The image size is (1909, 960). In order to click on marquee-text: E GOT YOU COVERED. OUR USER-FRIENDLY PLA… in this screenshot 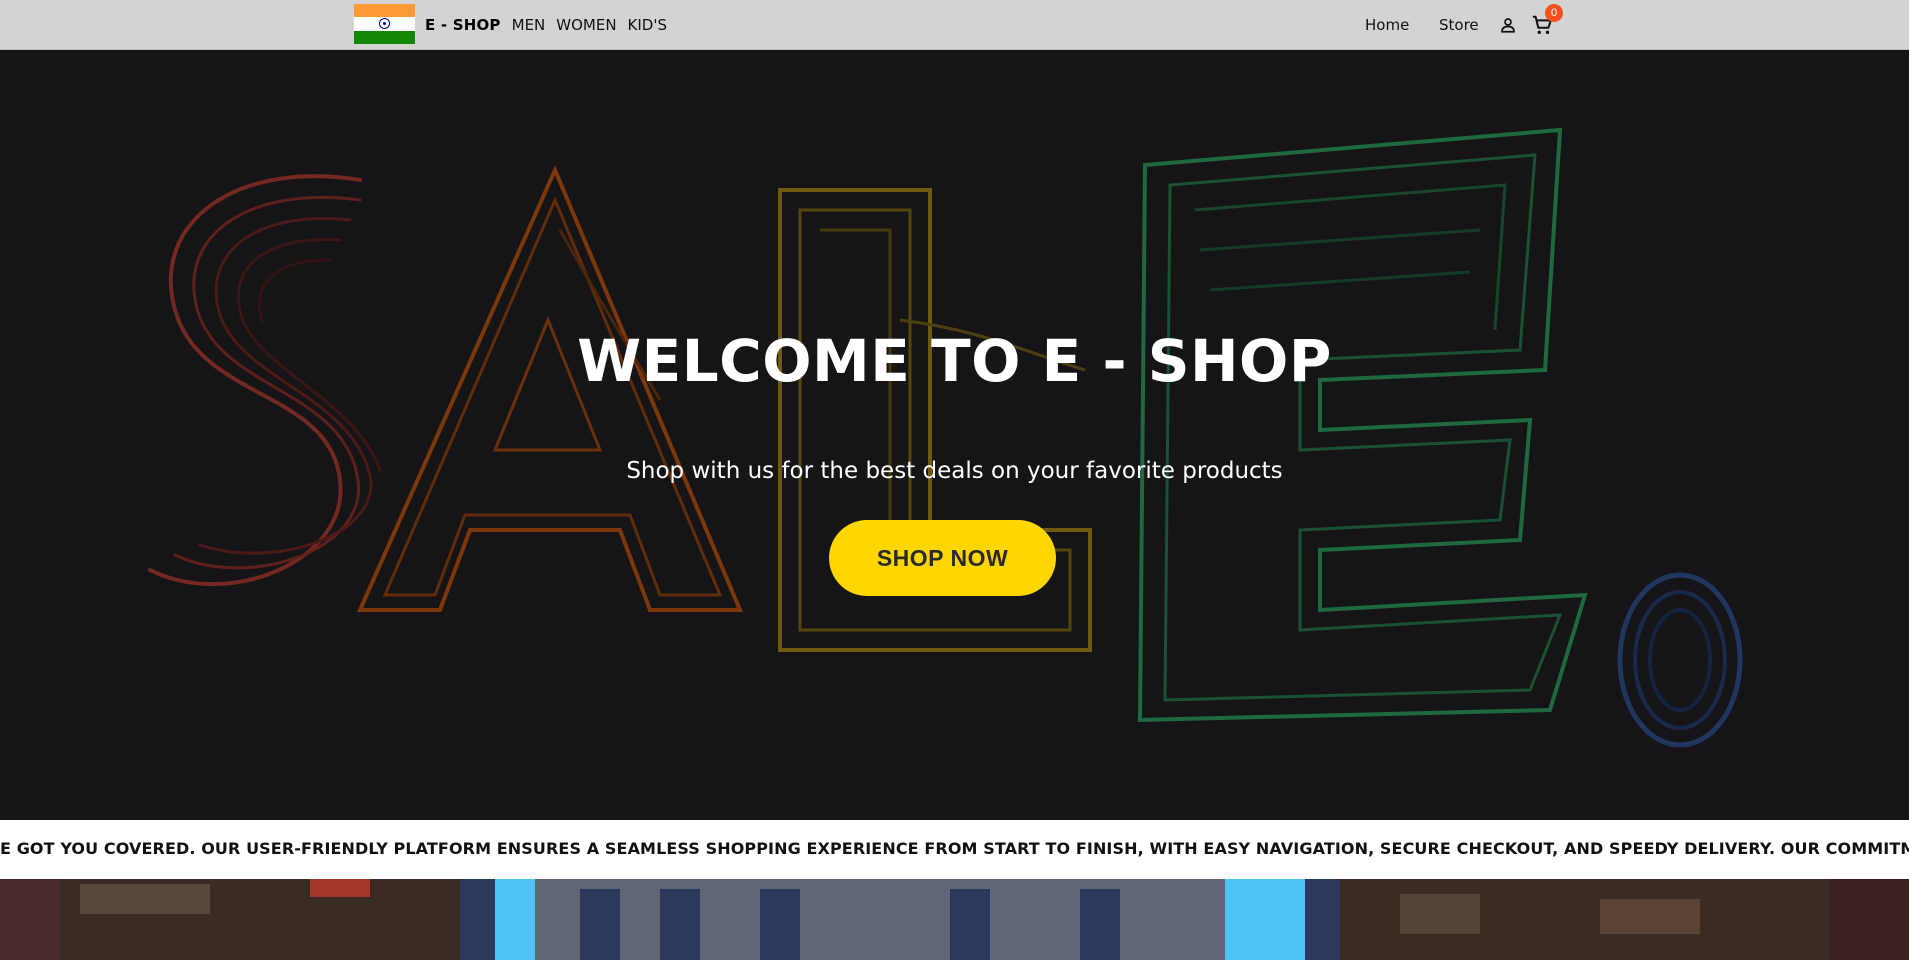, I will do `click(954, 848)`.